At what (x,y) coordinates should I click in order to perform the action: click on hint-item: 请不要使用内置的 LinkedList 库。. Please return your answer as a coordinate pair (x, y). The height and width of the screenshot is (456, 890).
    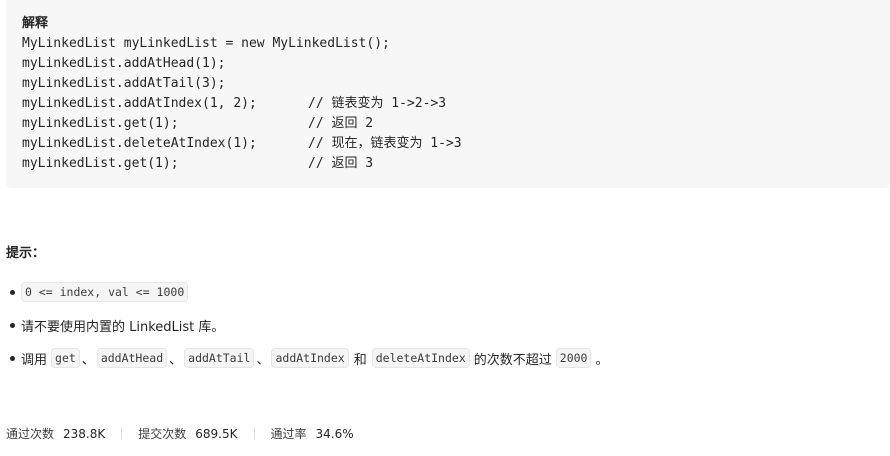
    Looking at the image, I should click on (441, 325).